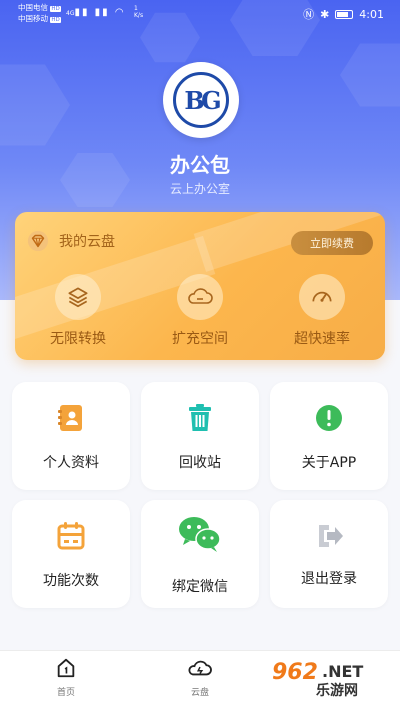  Describe the element at coordinates (199, 189) in the screenshot. I see `app-subtitle: 云上办公室` at that location.